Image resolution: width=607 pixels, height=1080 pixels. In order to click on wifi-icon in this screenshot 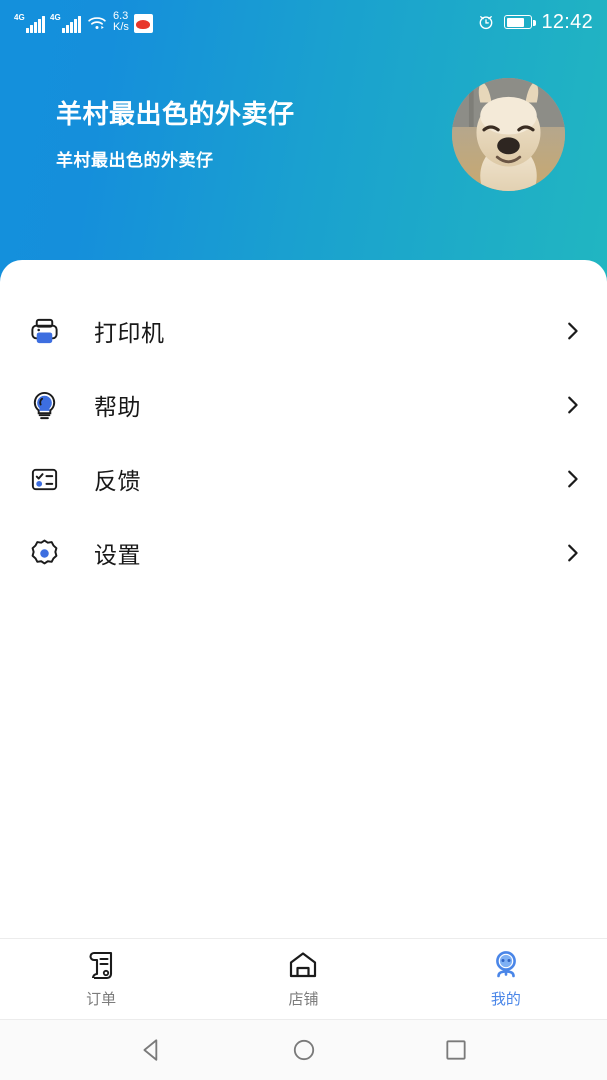, I will do `click(97, 23)`.